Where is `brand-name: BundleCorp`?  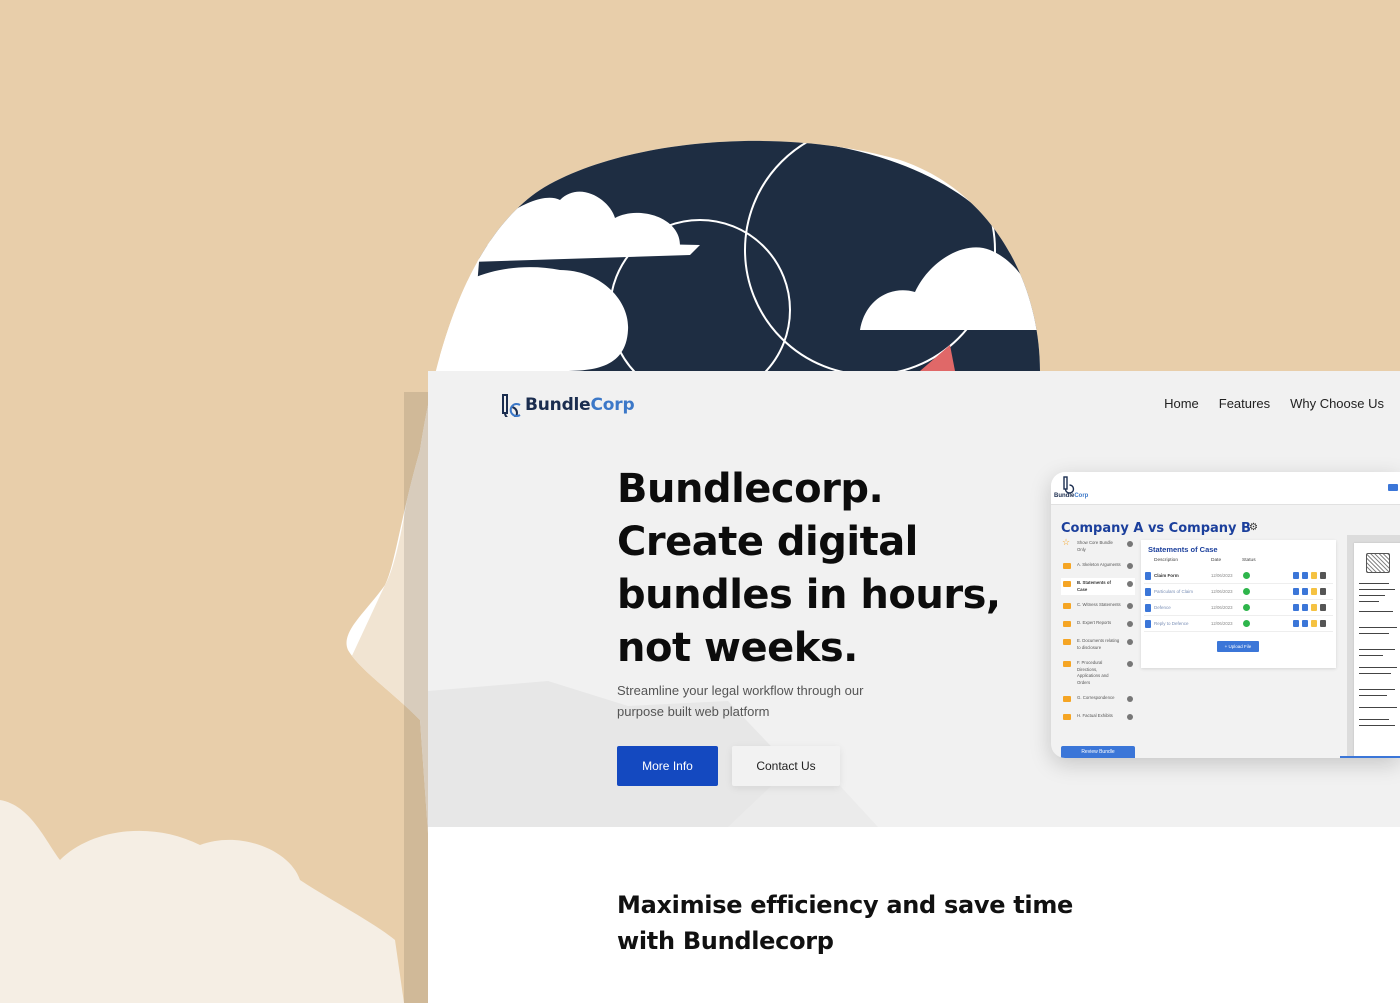
brand-name: BundleCorp is located at coordinates (580, 405).